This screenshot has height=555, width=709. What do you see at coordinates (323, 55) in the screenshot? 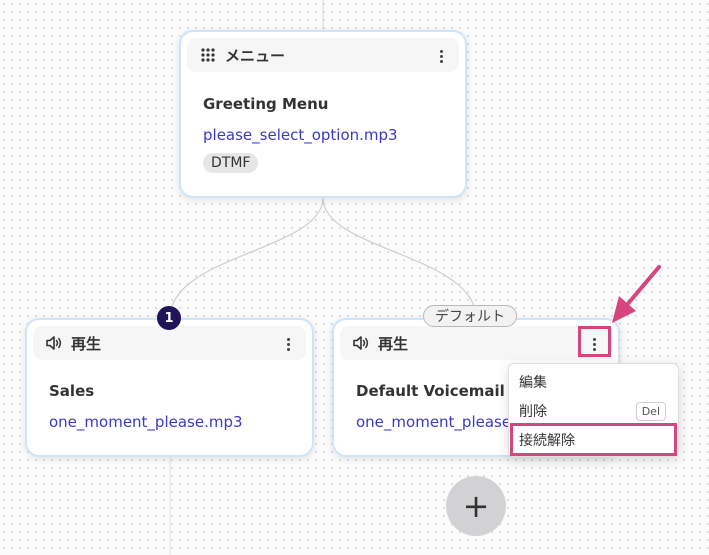
I see `menu-node-header: メニュー` at bounding box center [323, 55].